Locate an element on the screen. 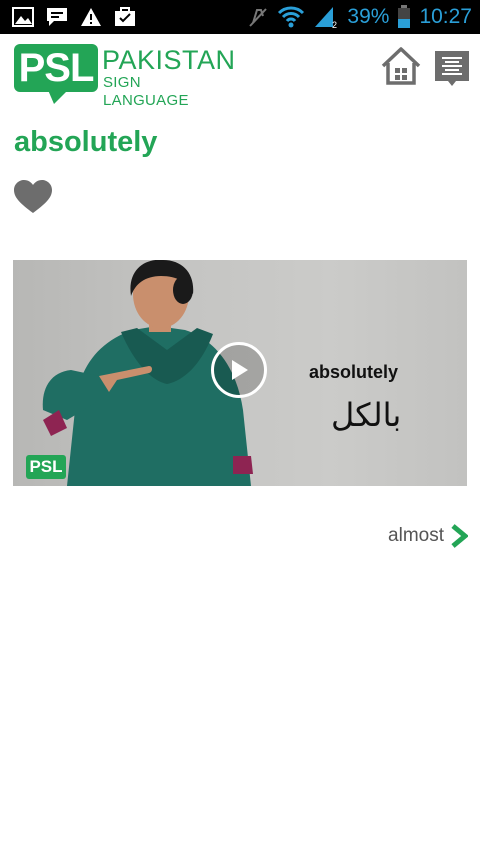 This screenshot has height=854, width=480. play-button is located at coordinates (239, 370).